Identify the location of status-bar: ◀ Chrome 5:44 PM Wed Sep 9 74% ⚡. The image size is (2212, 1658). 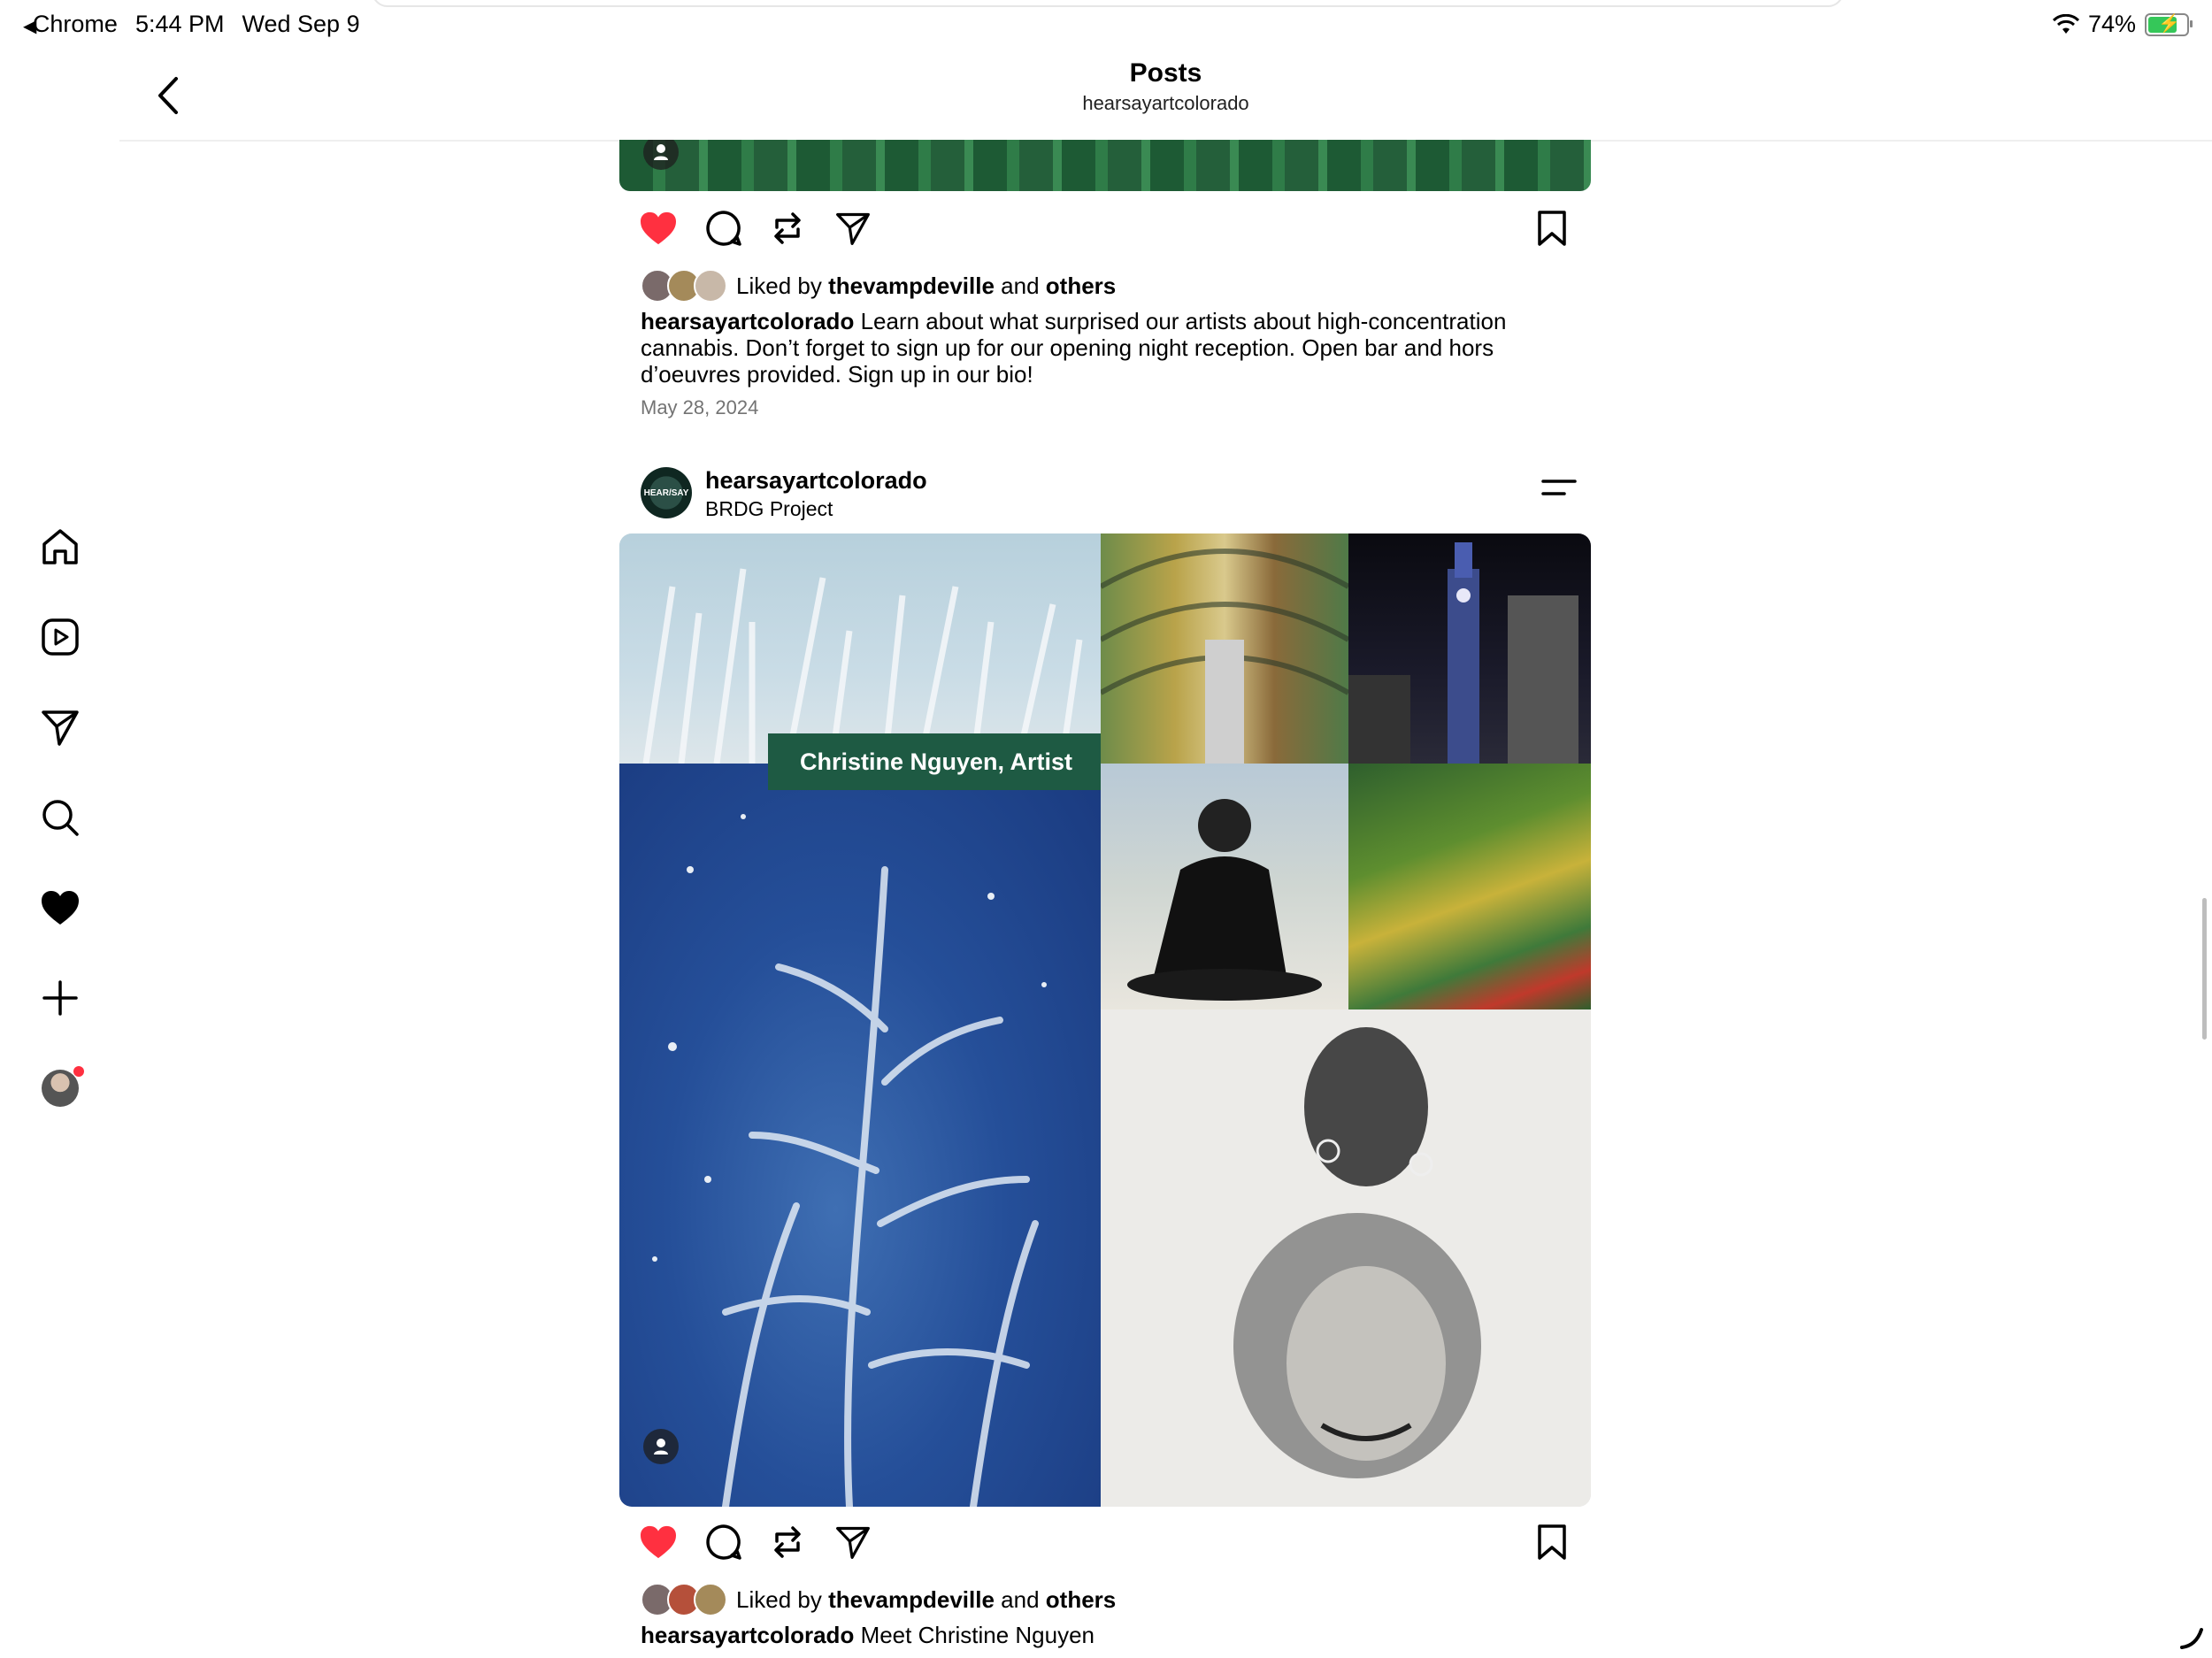
(1106, 26).